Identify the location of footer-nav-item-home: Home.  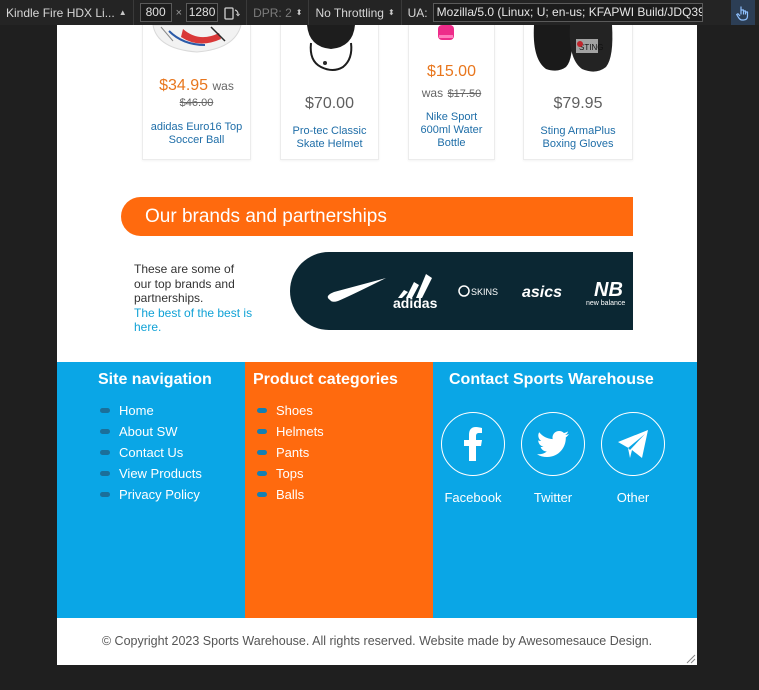
(151, 410).